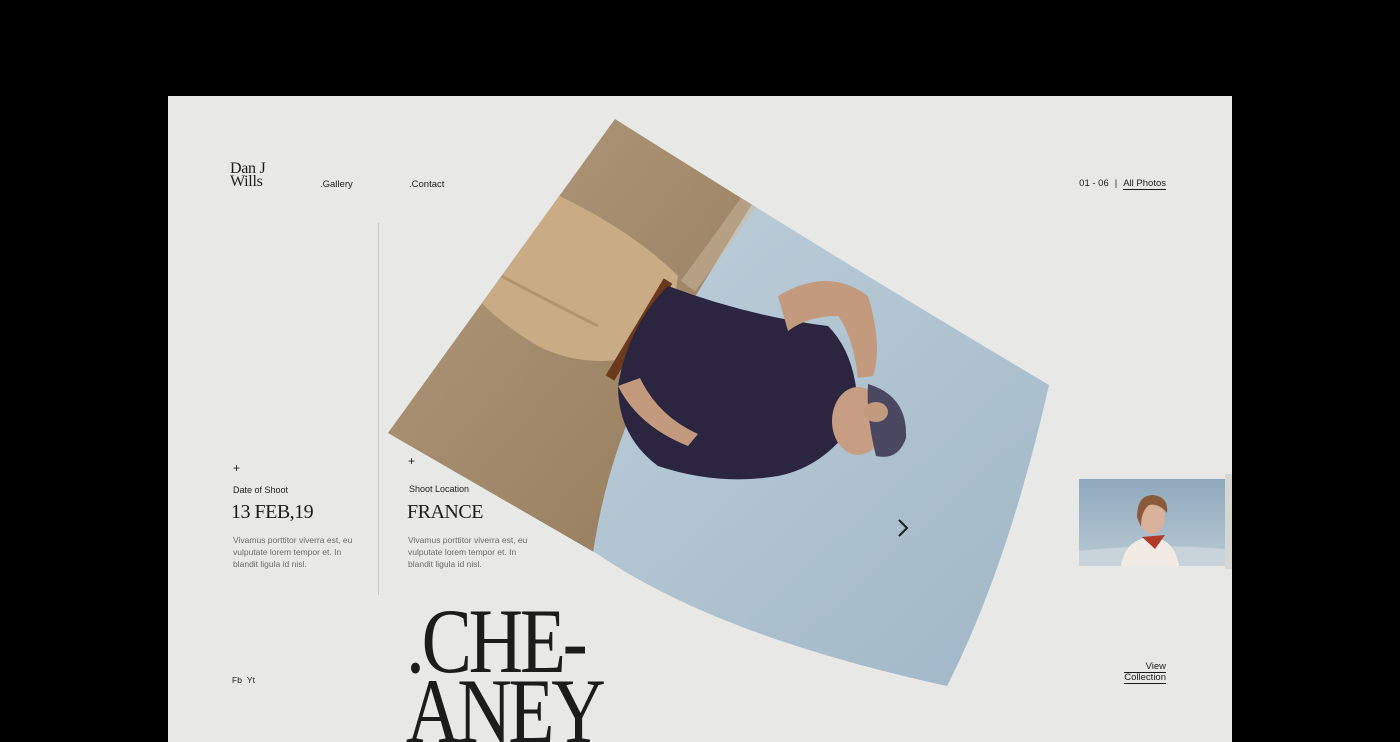  I want to click on youtube-link: Yt, so click(251, 680).